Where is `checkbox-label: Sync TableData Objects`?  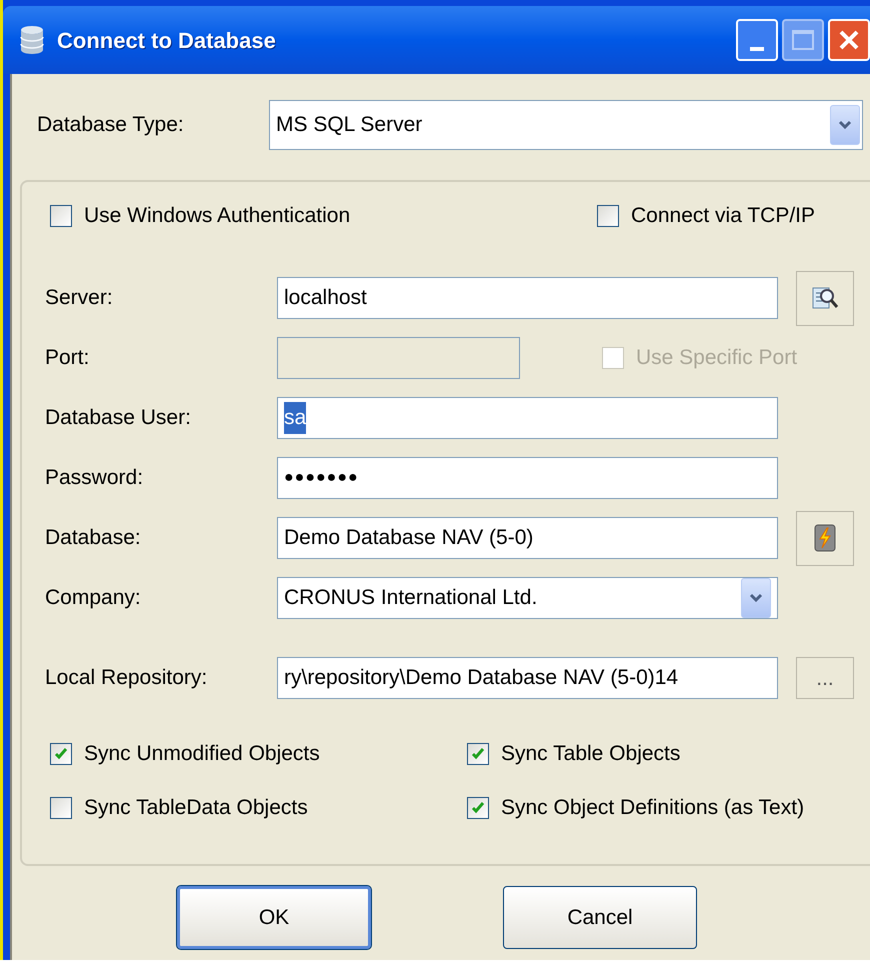
checkbox-label: Sync TableData Objects is located at coordinates (196, 808).